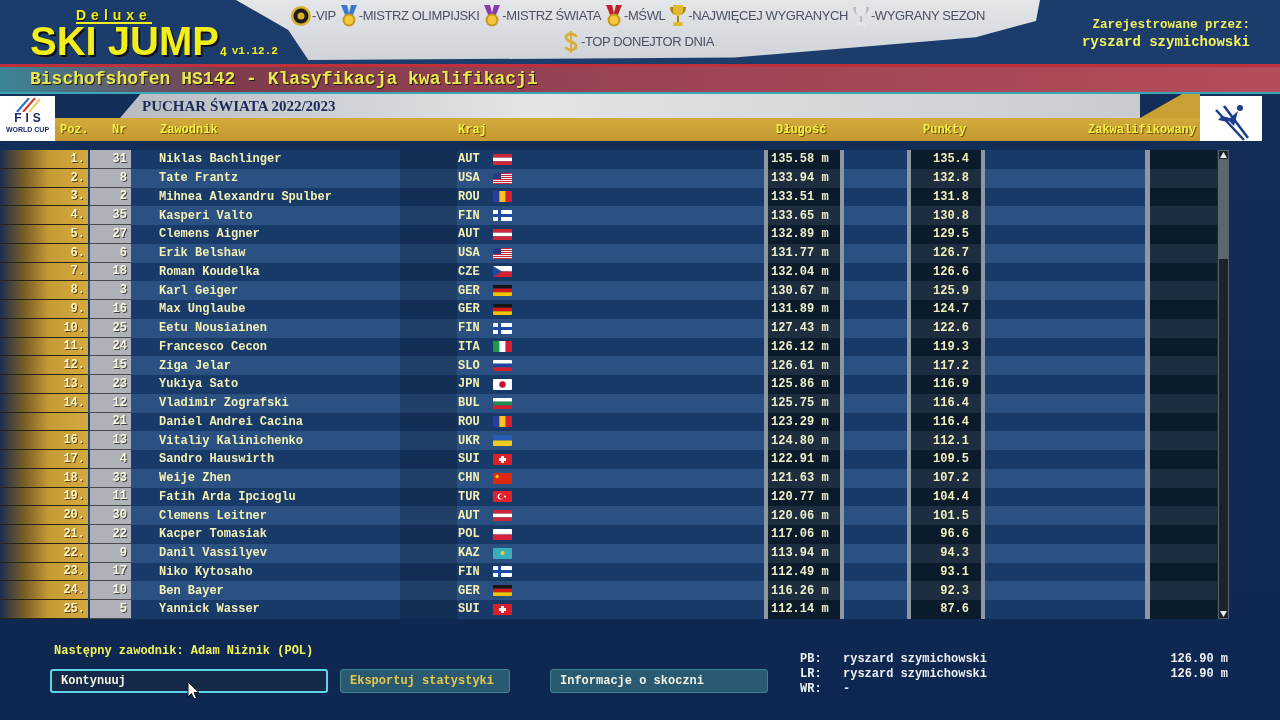 The height and width of the screenshot is (720, 1280). Describe the element at coordinates (768, 16) in the screenshot. I see `legend-label: -NAJWIĘCEJ WYGRANYCH` at that location.